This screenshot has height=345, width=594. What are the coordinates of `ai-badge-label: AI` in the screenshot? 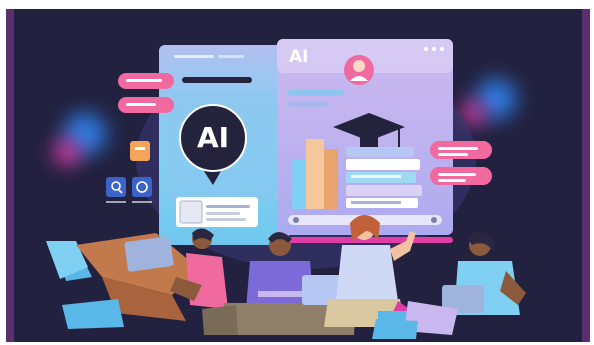 It's located at (213, 137).